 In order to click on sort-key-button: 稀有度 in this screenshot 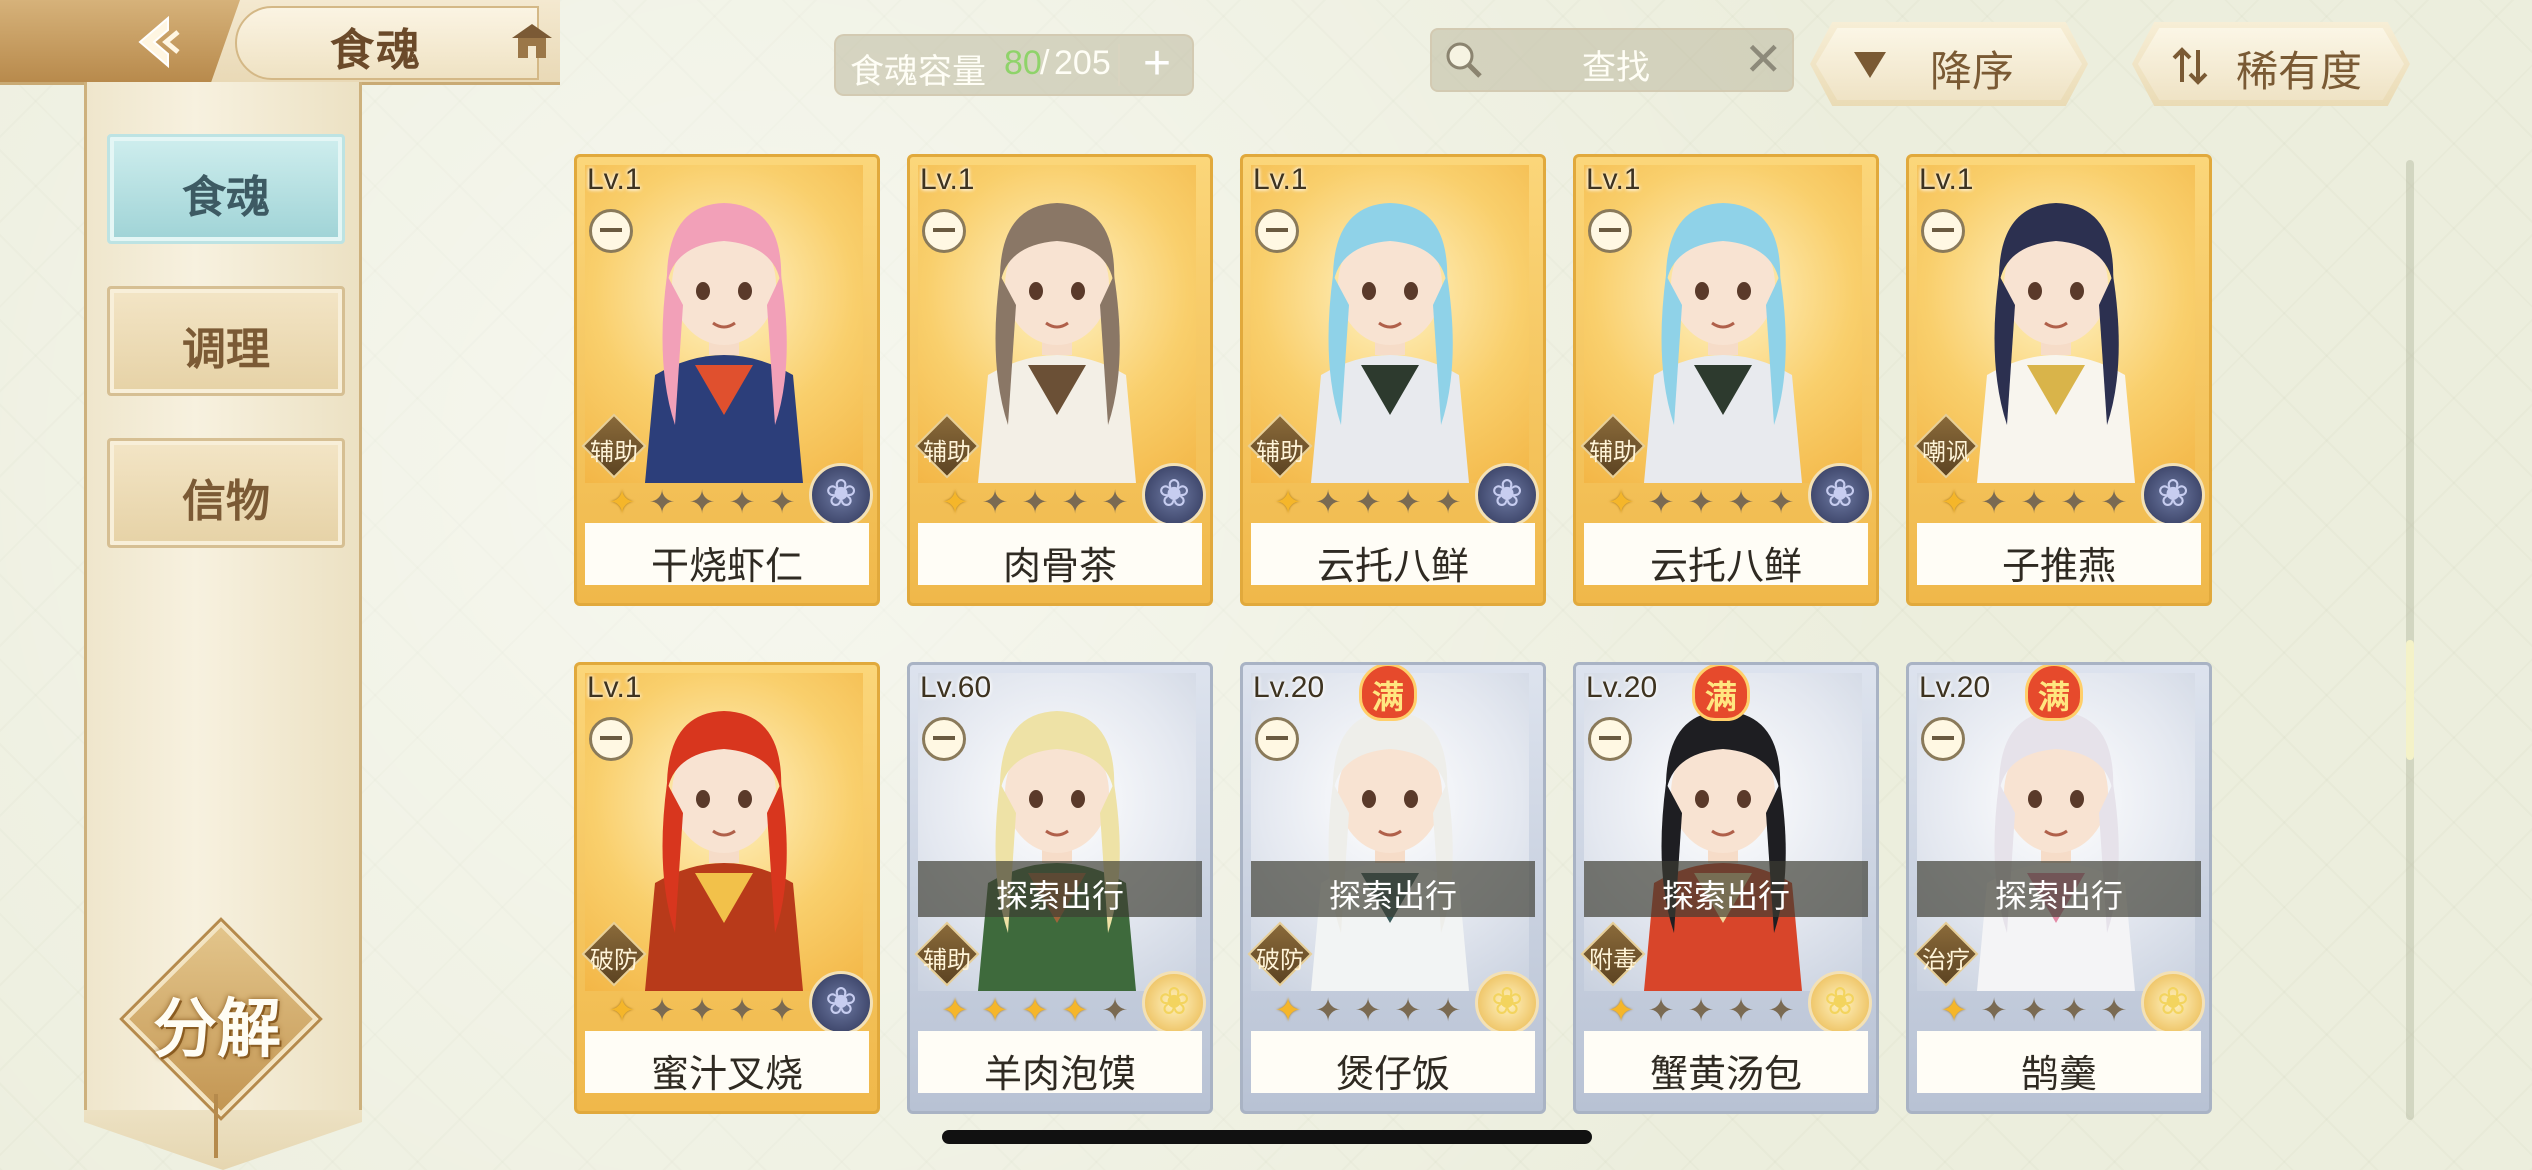, I will do `click(2271, 64)`.